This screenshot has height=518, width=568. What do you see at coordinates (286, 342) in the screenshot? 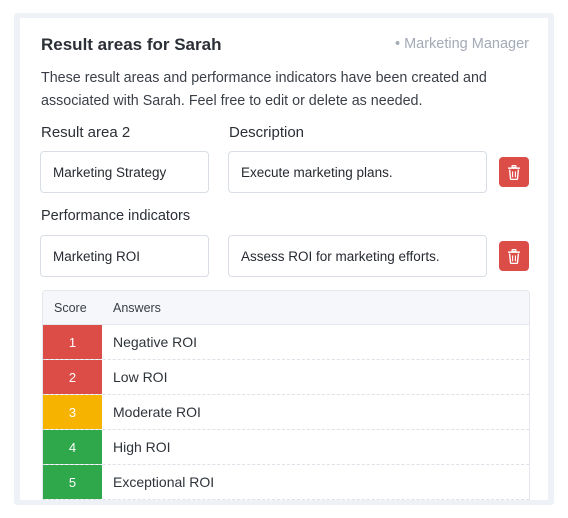
I see `table-row: 1 Negative ROI` at bounding box center [286, 342].